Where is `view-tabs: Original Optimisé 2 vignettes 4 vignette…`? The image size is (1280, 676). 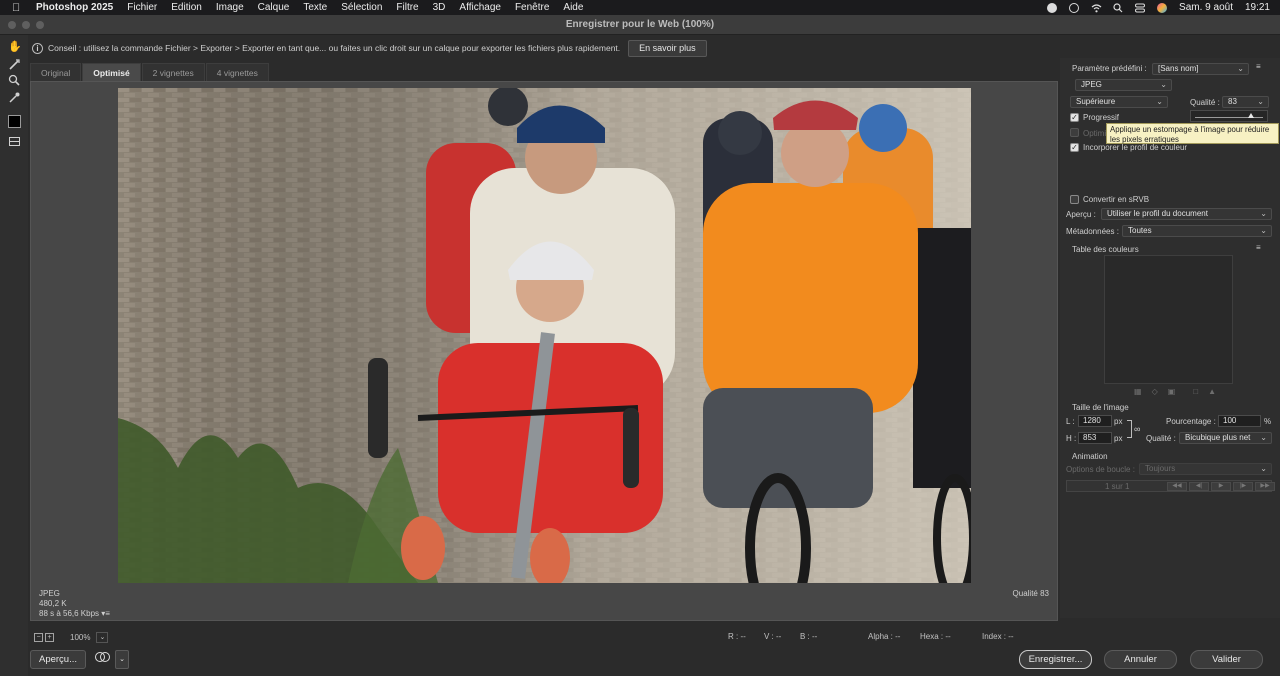 view-tabs: Original Optimisé 2 vignettes 4 vignette… is located at coordinates (150, 72).